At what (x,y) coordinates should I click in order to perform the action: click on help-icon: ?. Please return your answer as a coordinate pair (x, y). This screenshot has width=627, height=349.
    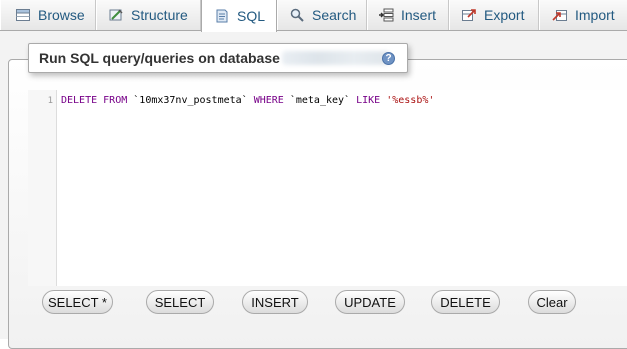
    Looking at the image, I should click on (388, 58).